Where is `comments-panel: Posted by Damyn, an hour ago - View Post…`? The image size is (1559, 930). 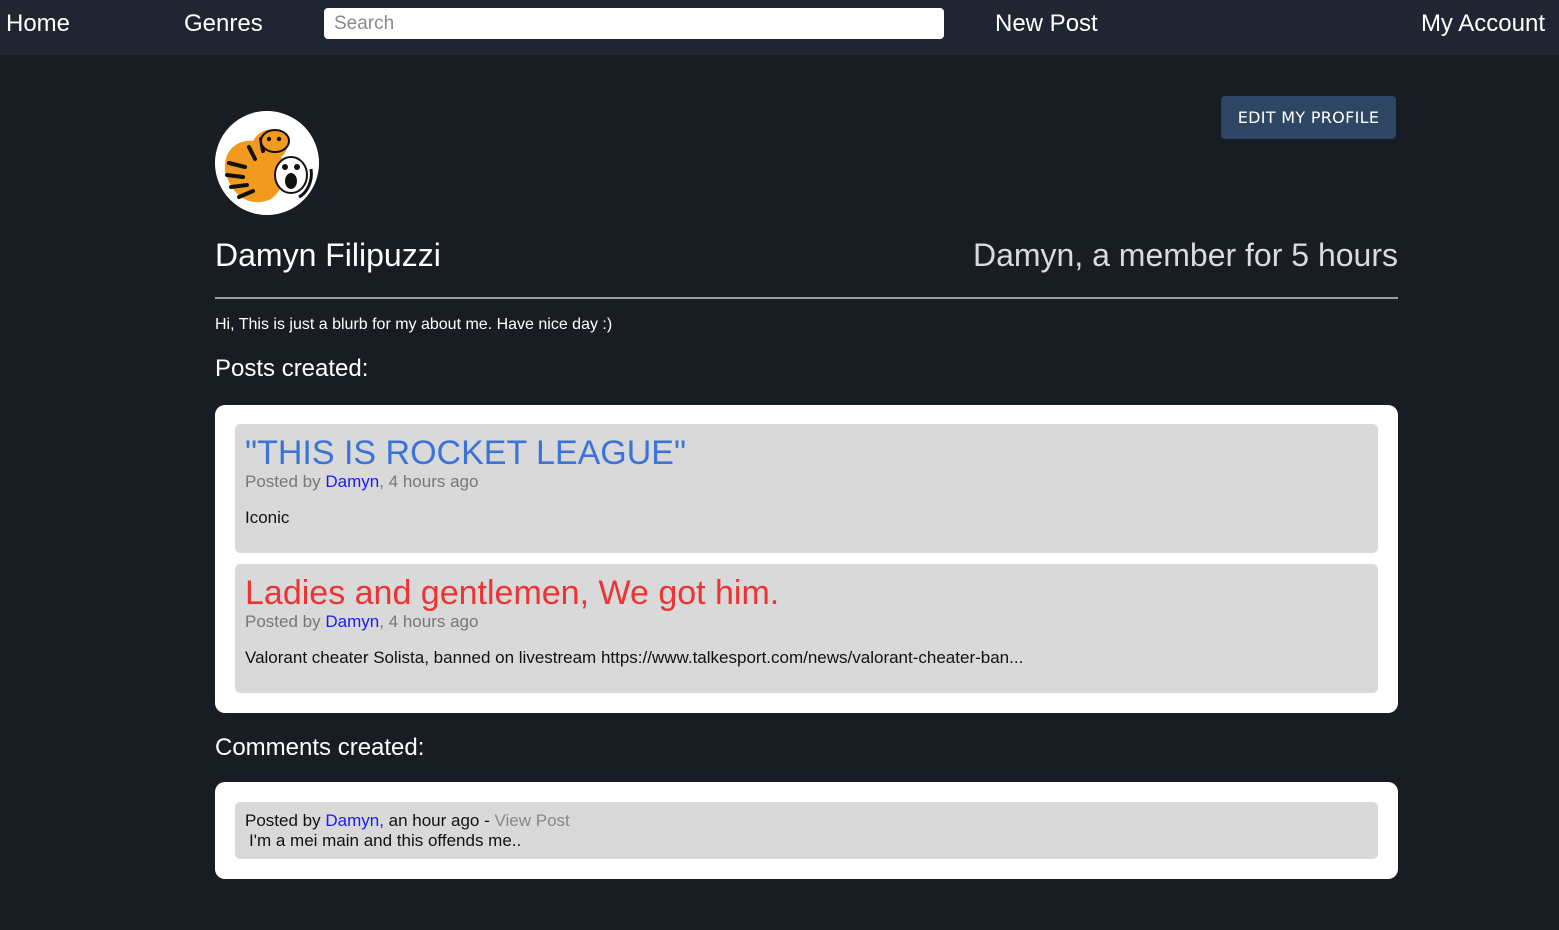
comments-panel: Posted by Damyn, an hour ago - View Post… is located at coordinates (806, 830).